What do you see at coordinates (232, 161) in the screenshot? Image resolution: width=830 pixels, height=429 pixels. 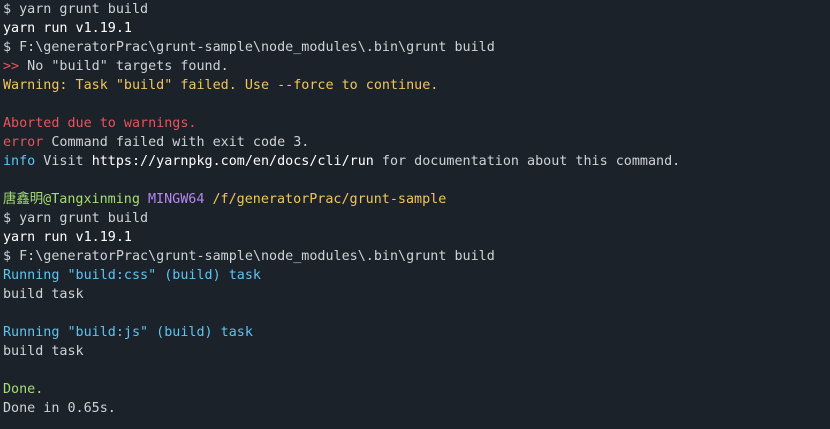 I see `terminal-text: https://yarnpkg.com/en/docs/cli/run` at bounding box center [232, 161].